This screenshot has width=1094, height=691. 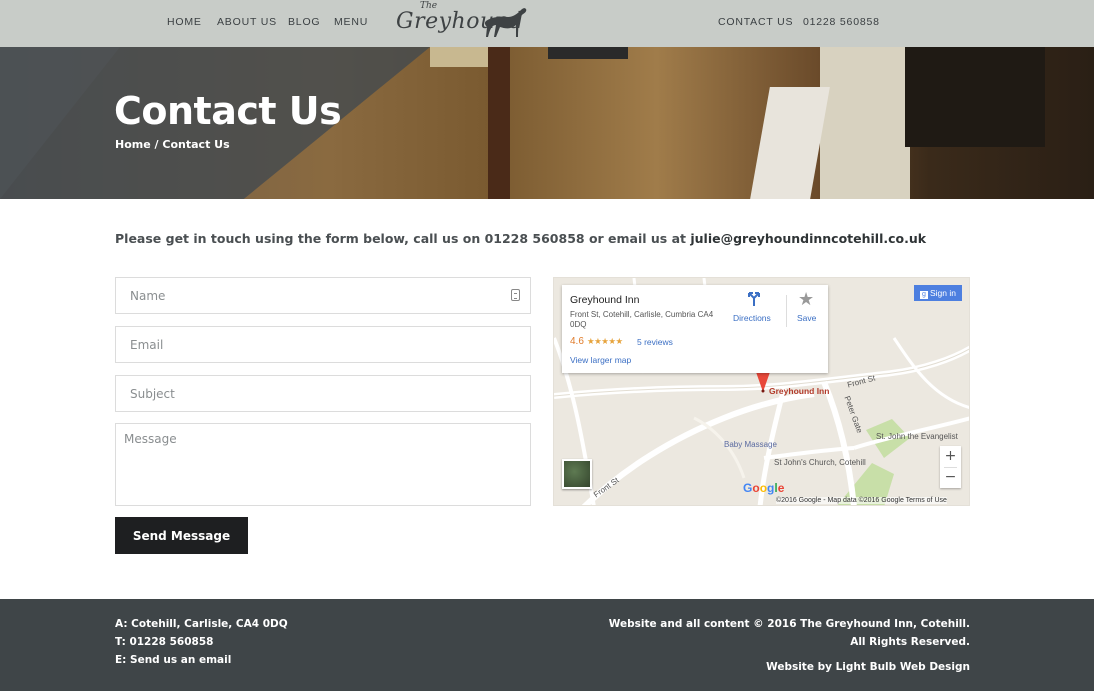 What do you see at coordinates (865, 123) in the screenshot?
I see `hero-bg-light` at bounding box center [865, 123].